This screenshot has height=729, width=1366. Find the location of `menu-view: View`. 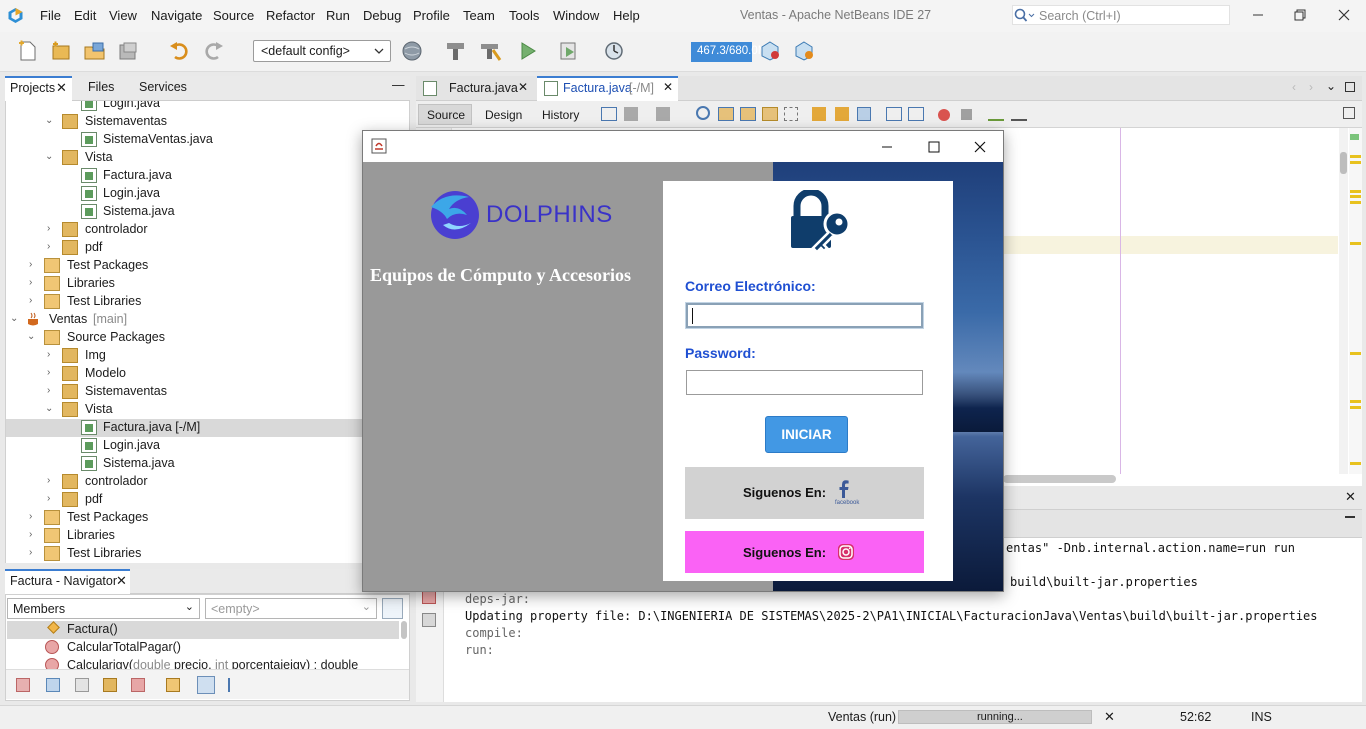

menu-view: View is located at coordinates (123, 15).